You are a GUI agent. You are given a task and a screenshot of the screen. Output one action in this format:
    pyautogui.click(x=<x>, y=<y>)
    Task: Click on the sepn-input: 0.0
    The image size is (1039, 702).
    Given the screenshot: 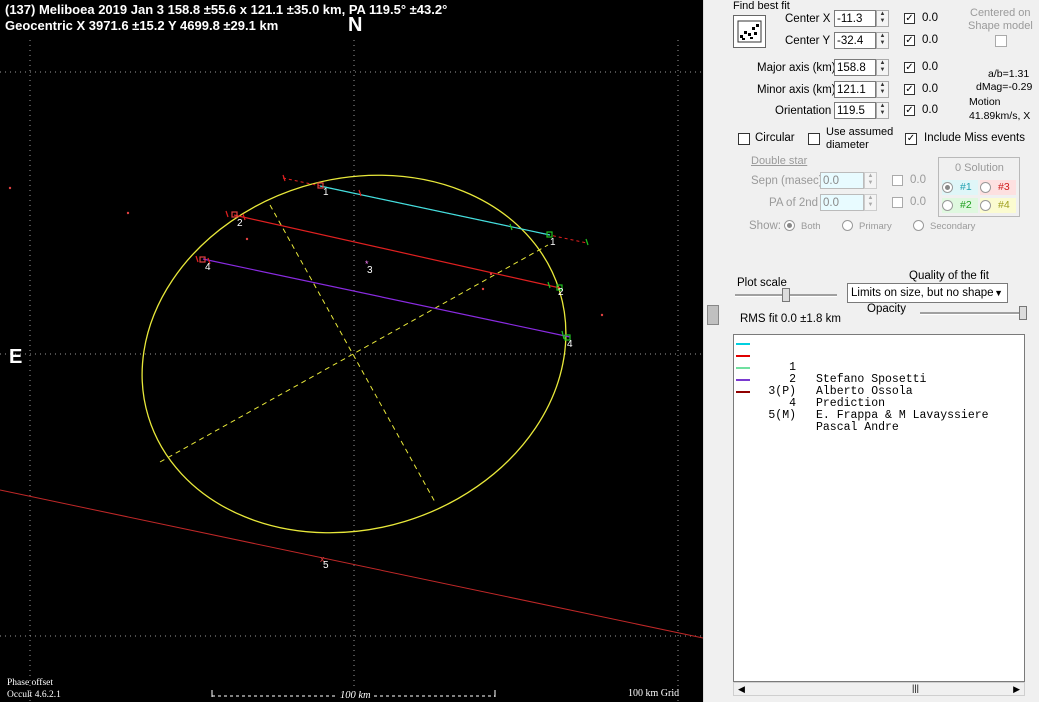 What is the action you would take?
    pyautogui.click(x=842, y=180)
    